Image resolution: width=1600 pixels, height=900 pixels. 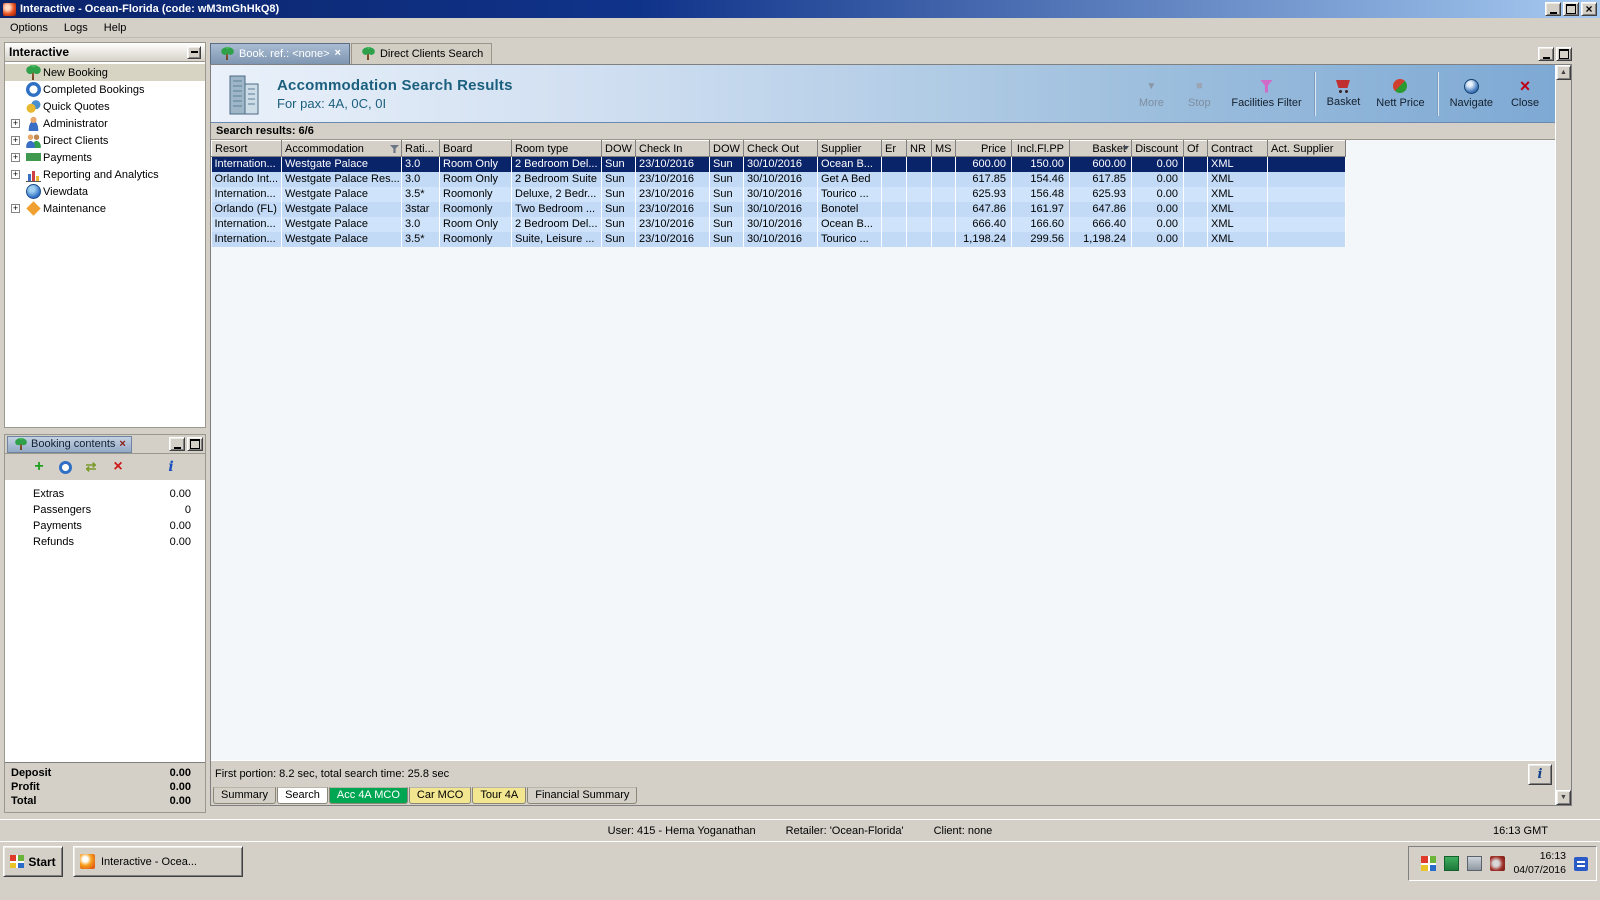 What do you see at coordinates (177, 444) in the screenshot?
I see `panel-minimize-button` at bounding box center [177, 444].